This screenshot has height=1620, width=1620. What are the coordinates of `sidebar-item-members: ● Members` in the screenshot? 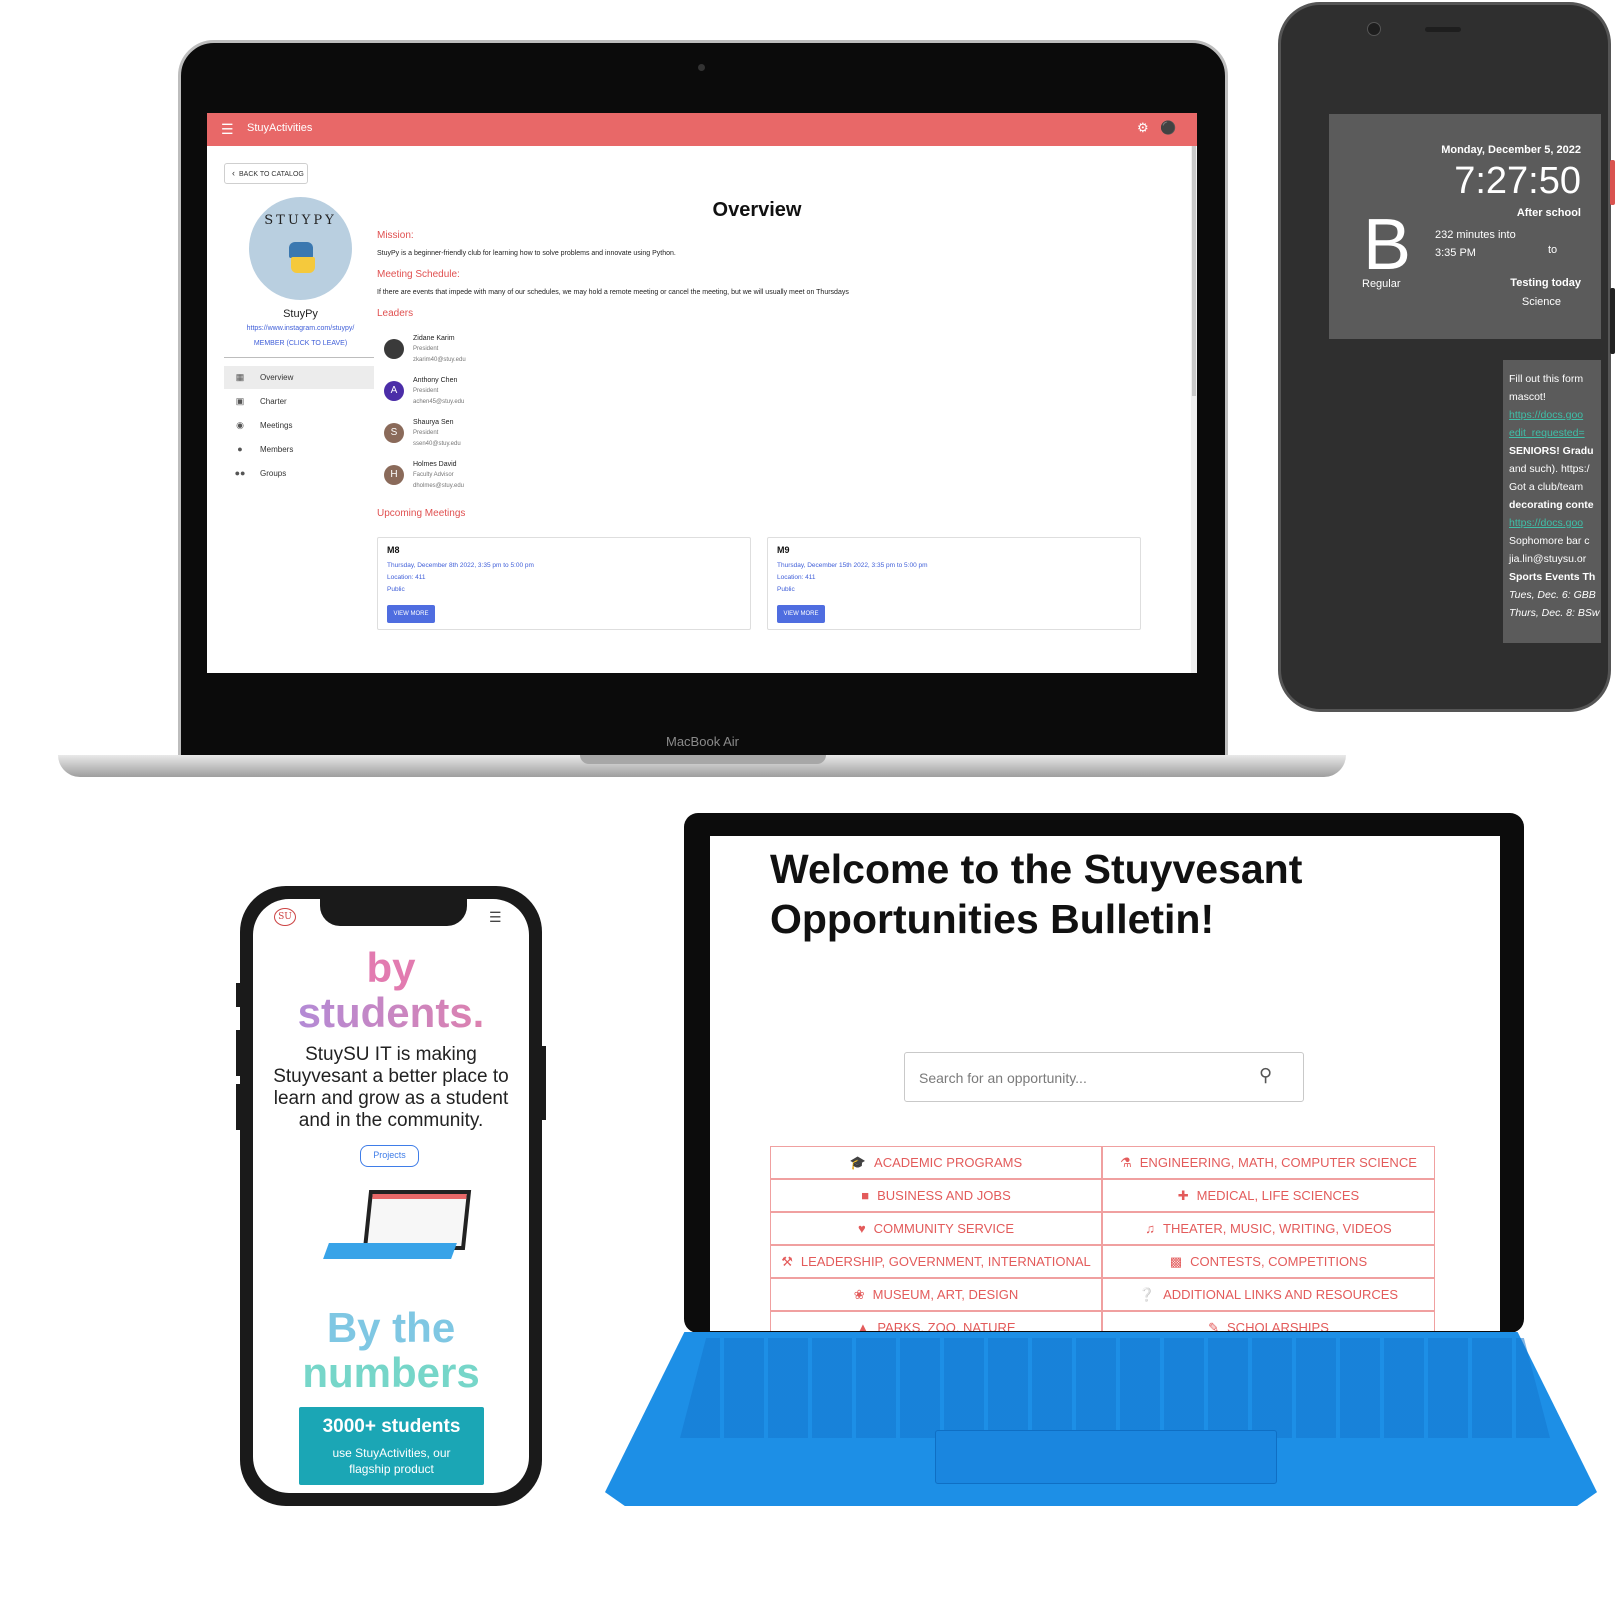 It's located at (299, 449).